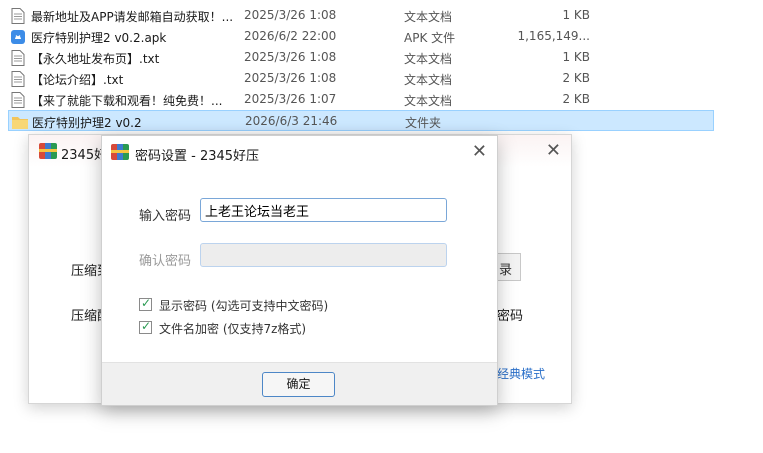  What do you see at coordinates (95, 59) in the screenshot?
I see `file-name: 【永久地址发布页】.txt` at bounding box center [95, 59].